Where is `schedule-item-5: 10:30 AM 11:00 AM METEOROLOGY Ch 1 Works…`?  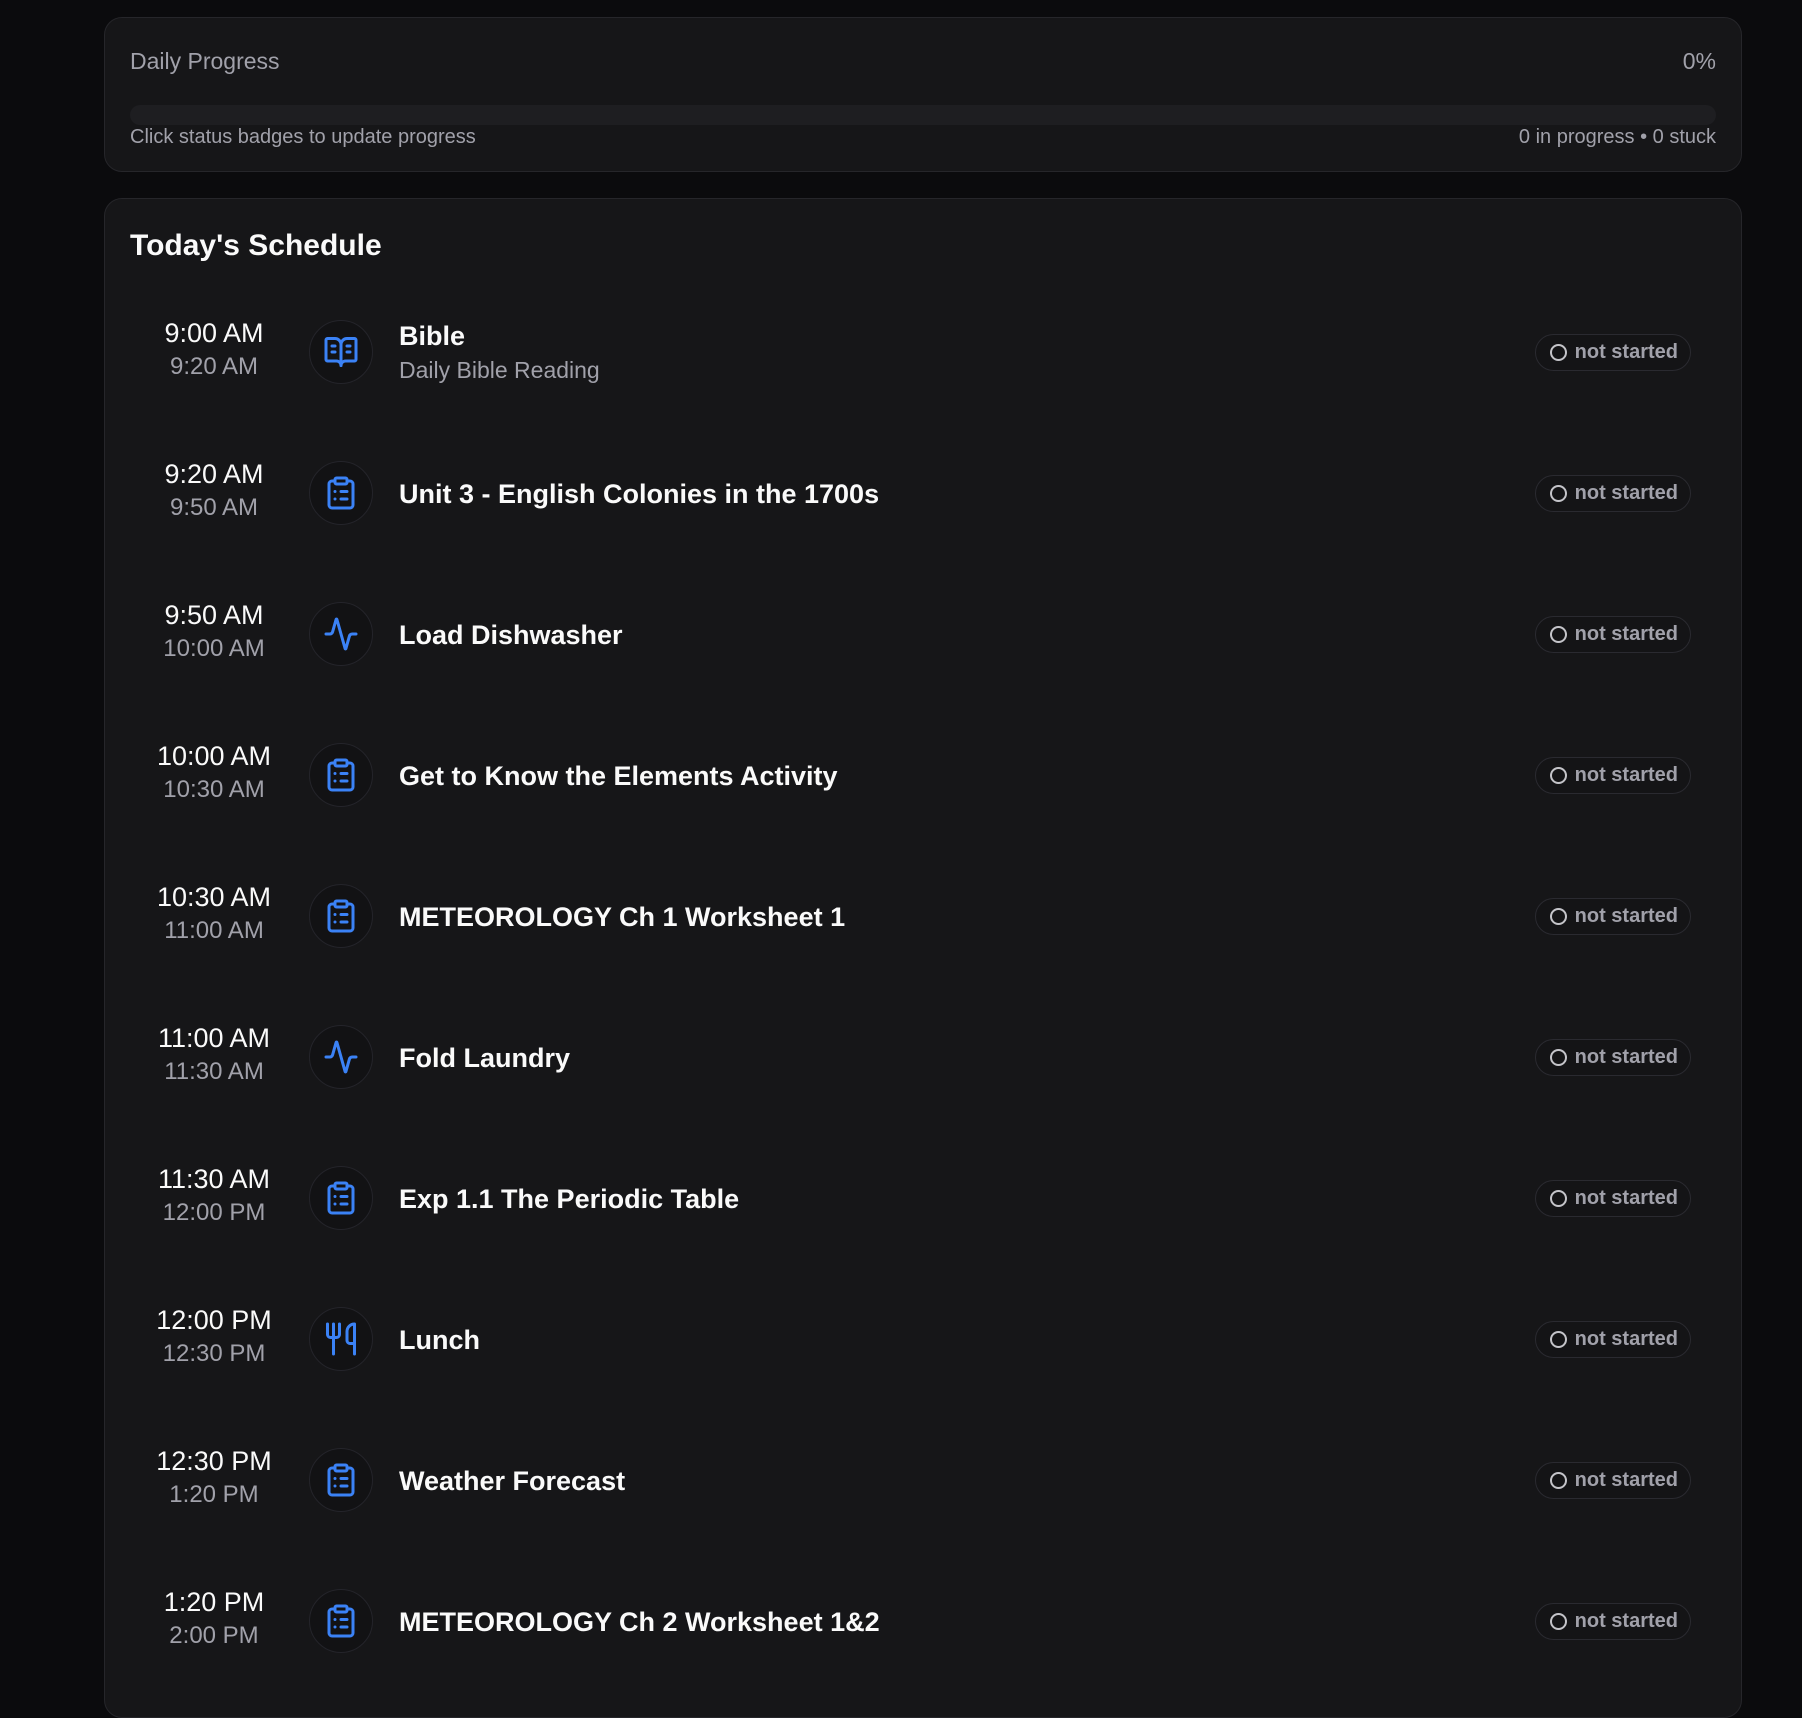
schedule-item-5: 10:30 AM 11:00 AM METEOROLOGY Ch 1 Works… is located at coordinates (923, 916).